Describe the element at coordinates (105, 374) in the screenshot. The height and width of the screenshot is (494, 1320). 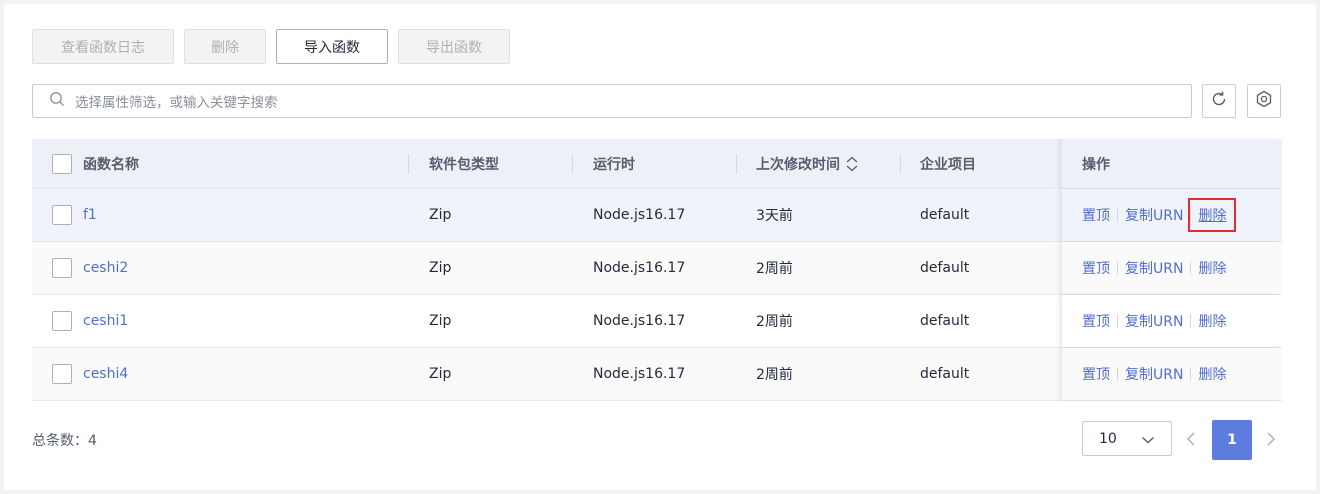
I see `function-name-link: ceshi4` at that location.